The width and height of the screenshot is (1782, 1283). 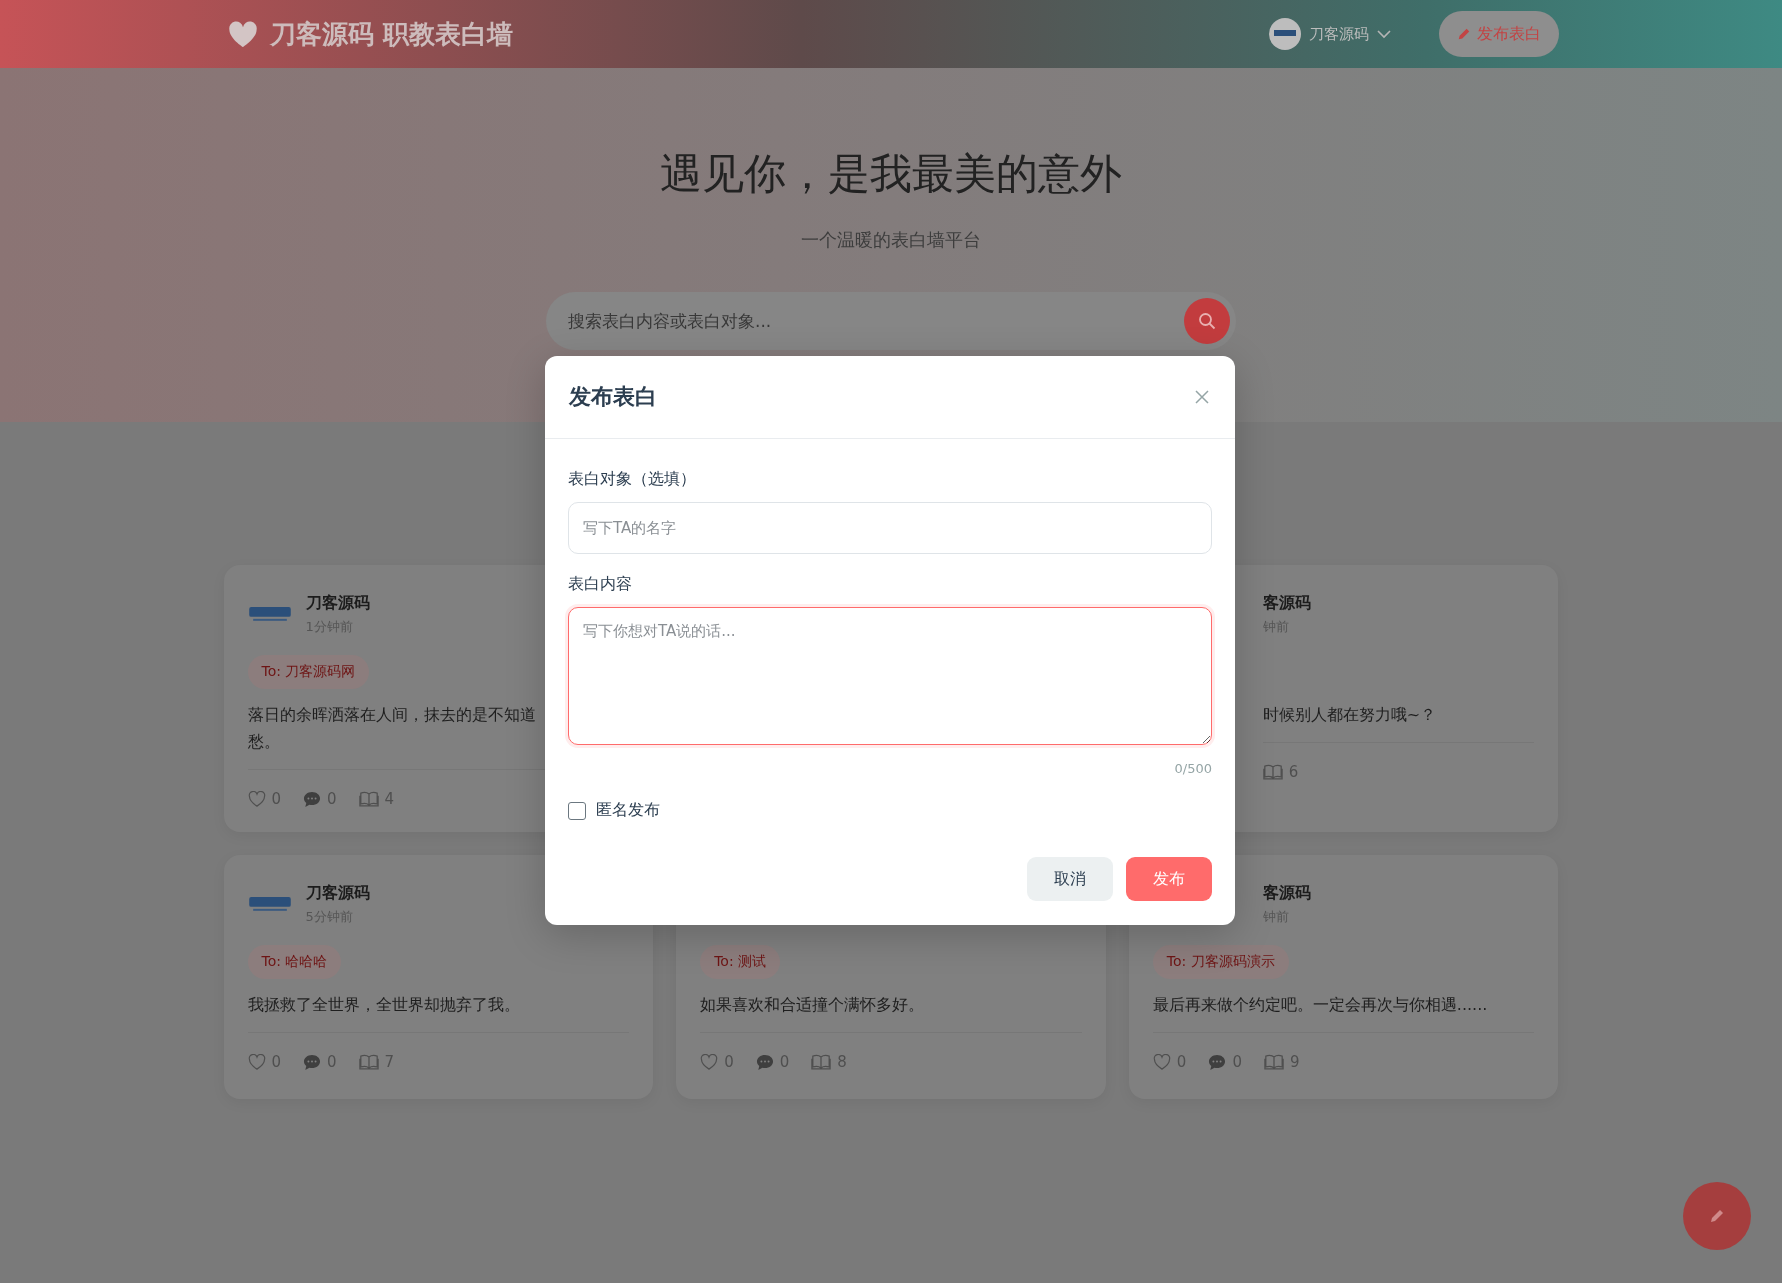 I want to click on name-field: 写下TA的名字, so click(x=890, y=528).